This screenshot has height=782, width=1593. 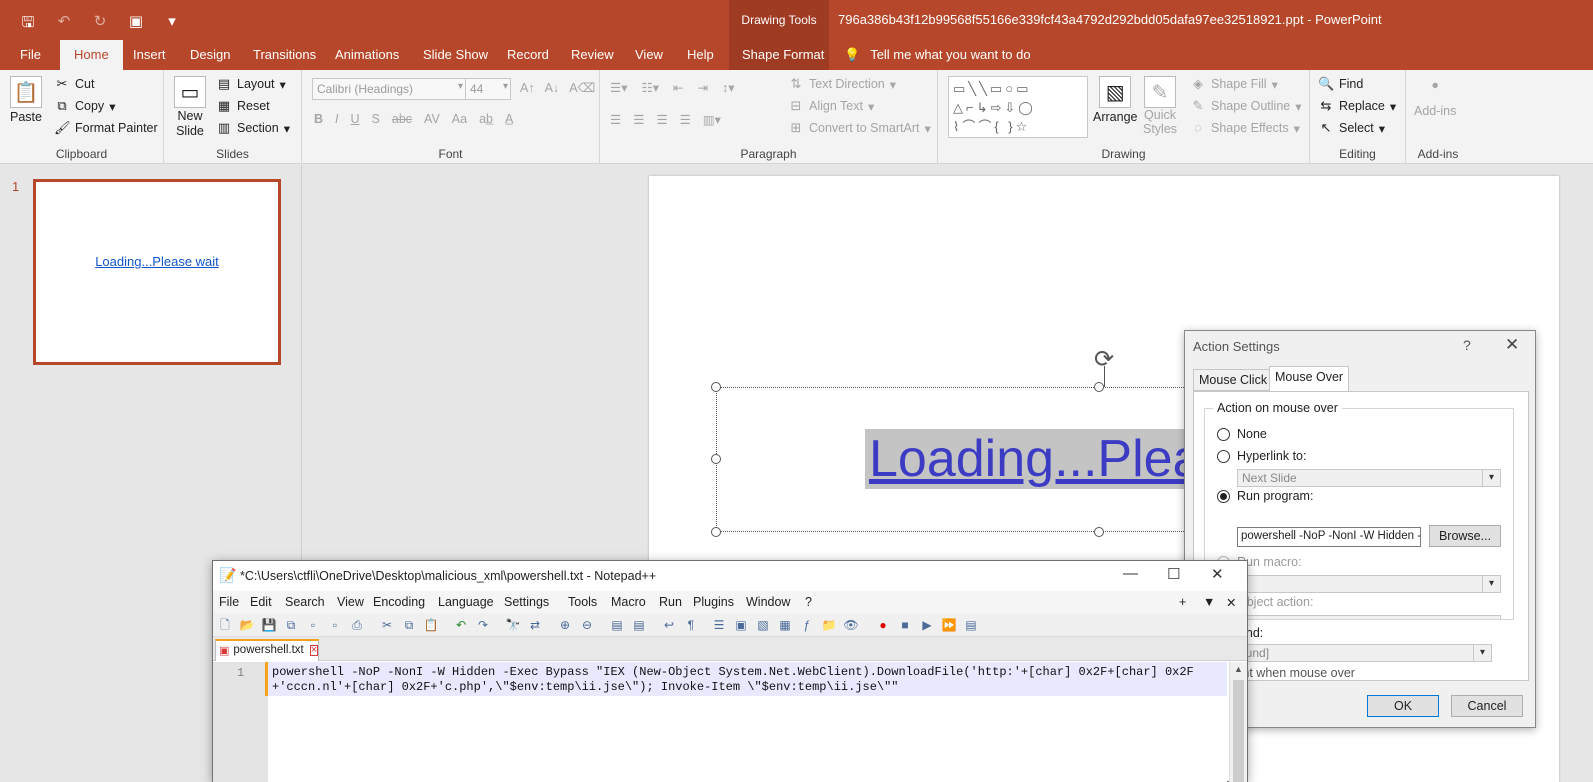 What do you see at coordinates (1238, 731) in the screenshot?
I see `scrollbar-thumb` at bounding box center [1238, 731].